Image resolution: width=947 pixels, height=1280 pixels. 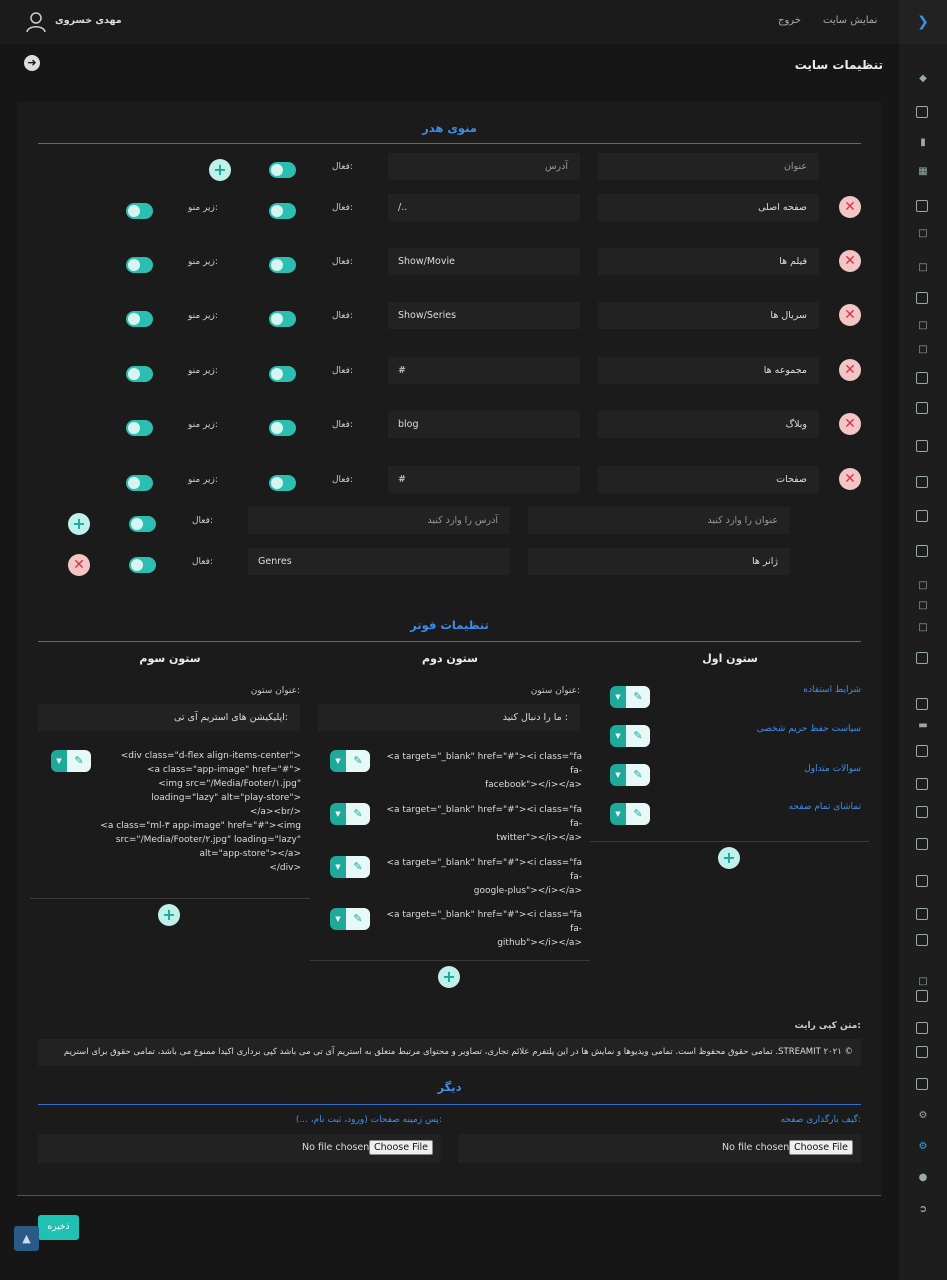 I want to click on collapse-sidebar-icon: ❯, so click(x=923, y=22).